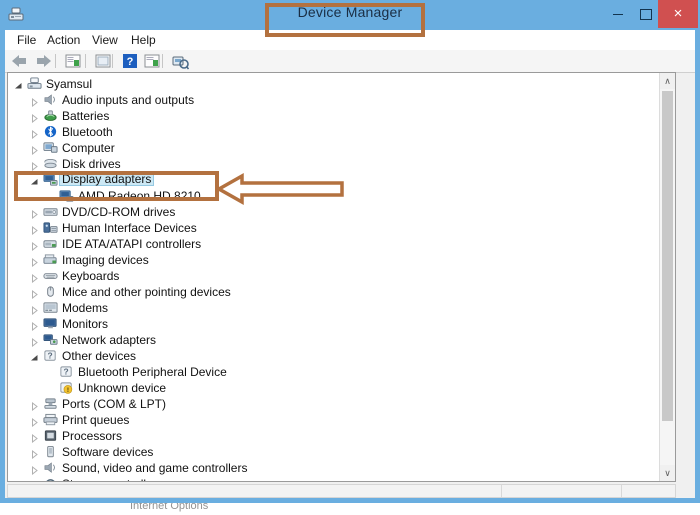 This screenshot has width=700, height=515. Describe the element at coordinates (333, 388) in the screenshot. I see `tree-node-unknown-device: ! Unknown device` at that location.